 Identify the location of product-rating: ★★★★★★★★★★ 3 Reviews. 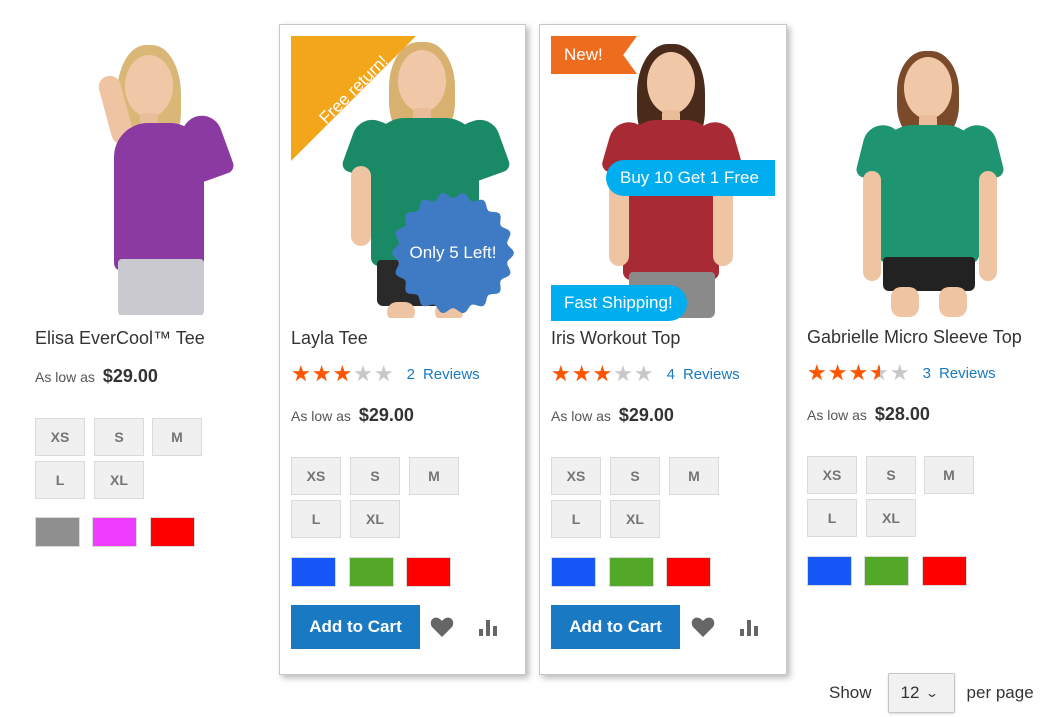
(901, 373).